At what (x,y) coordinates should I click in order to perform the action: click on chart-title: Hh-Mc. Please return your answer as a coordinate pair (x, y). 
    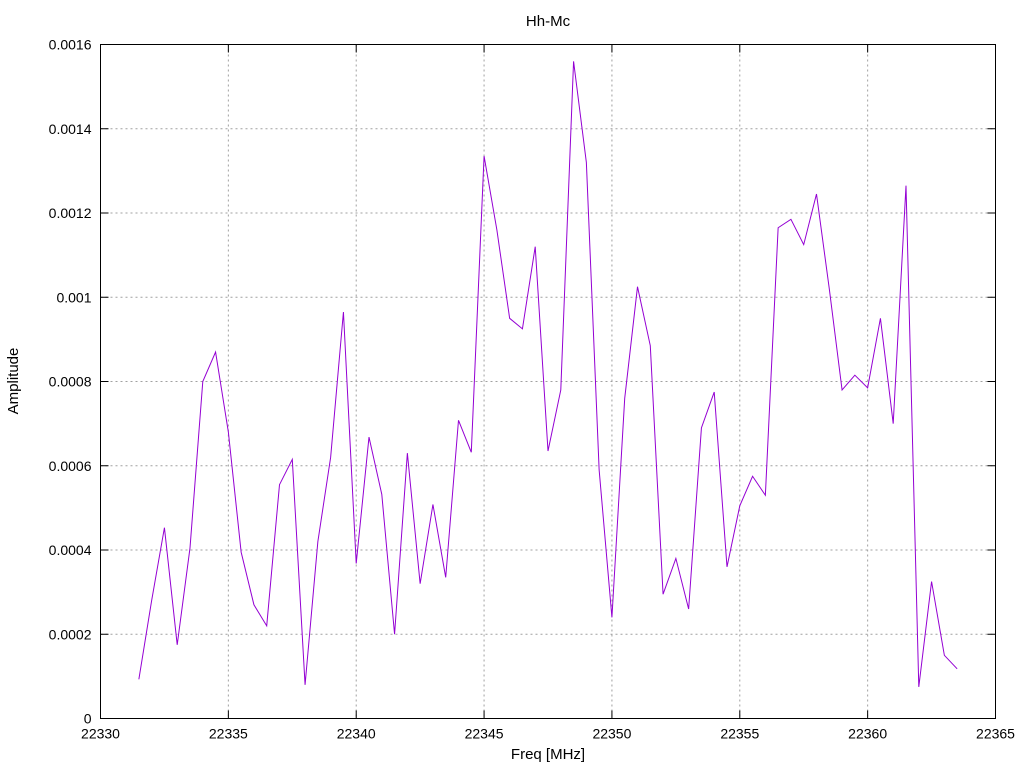
    Looking at the image, I should click on (548, 21).